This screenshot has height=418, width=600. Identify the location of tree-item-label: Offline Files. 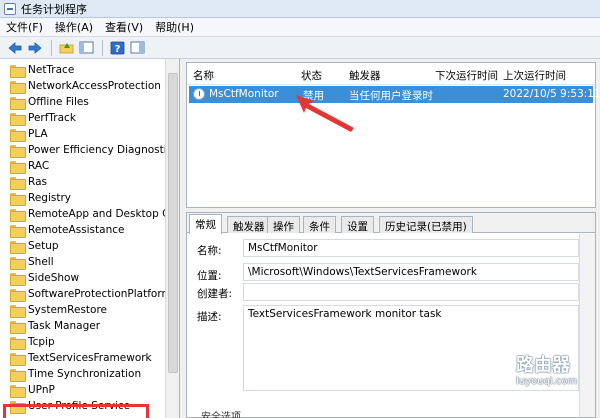
(58, 102).